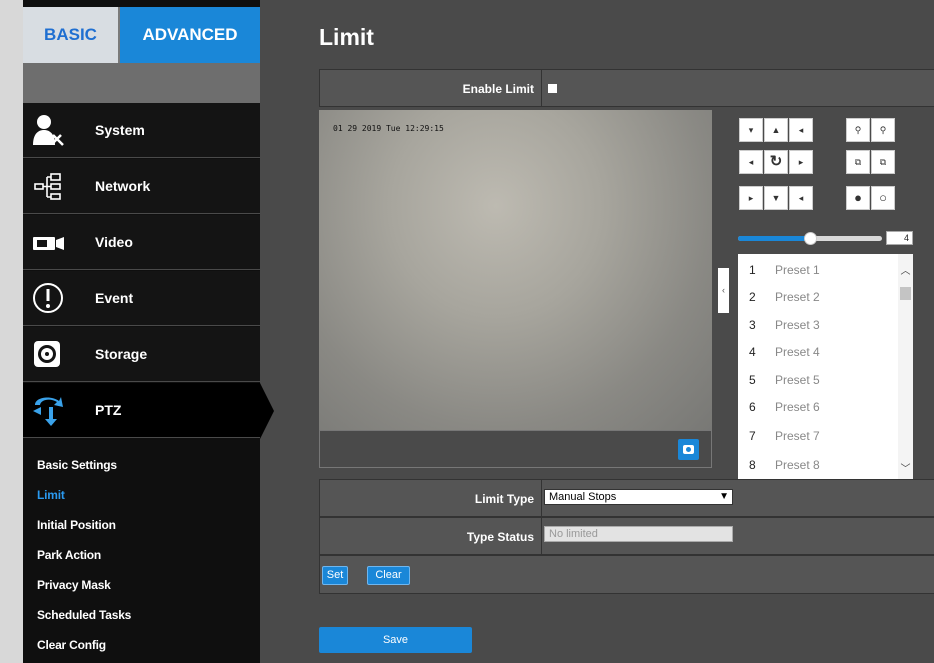  I want to click on enable-limit-checkbox, so click(552, 88).